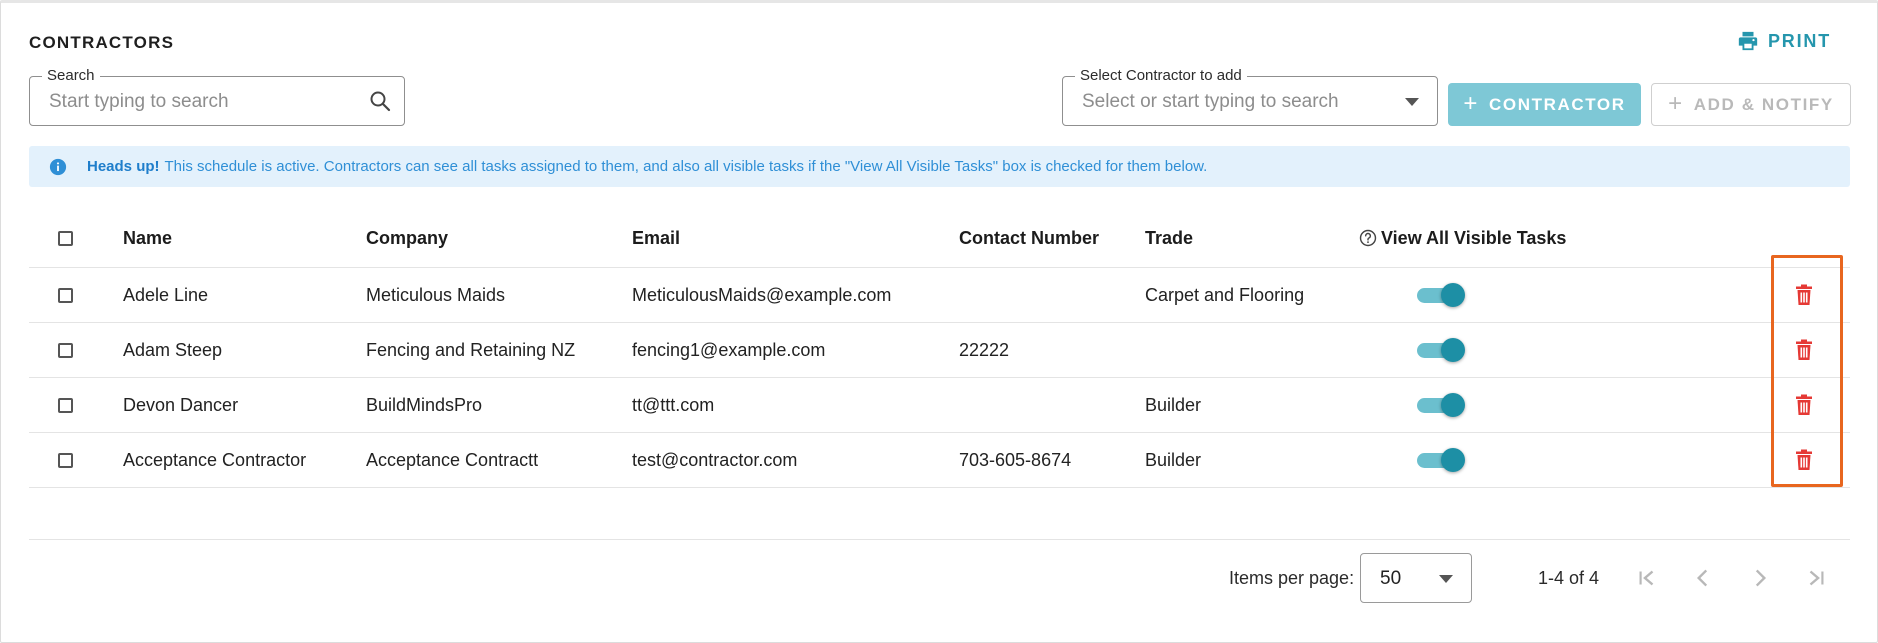  I want to click on column-header-contact: Contact Number, so click(1029, 238).